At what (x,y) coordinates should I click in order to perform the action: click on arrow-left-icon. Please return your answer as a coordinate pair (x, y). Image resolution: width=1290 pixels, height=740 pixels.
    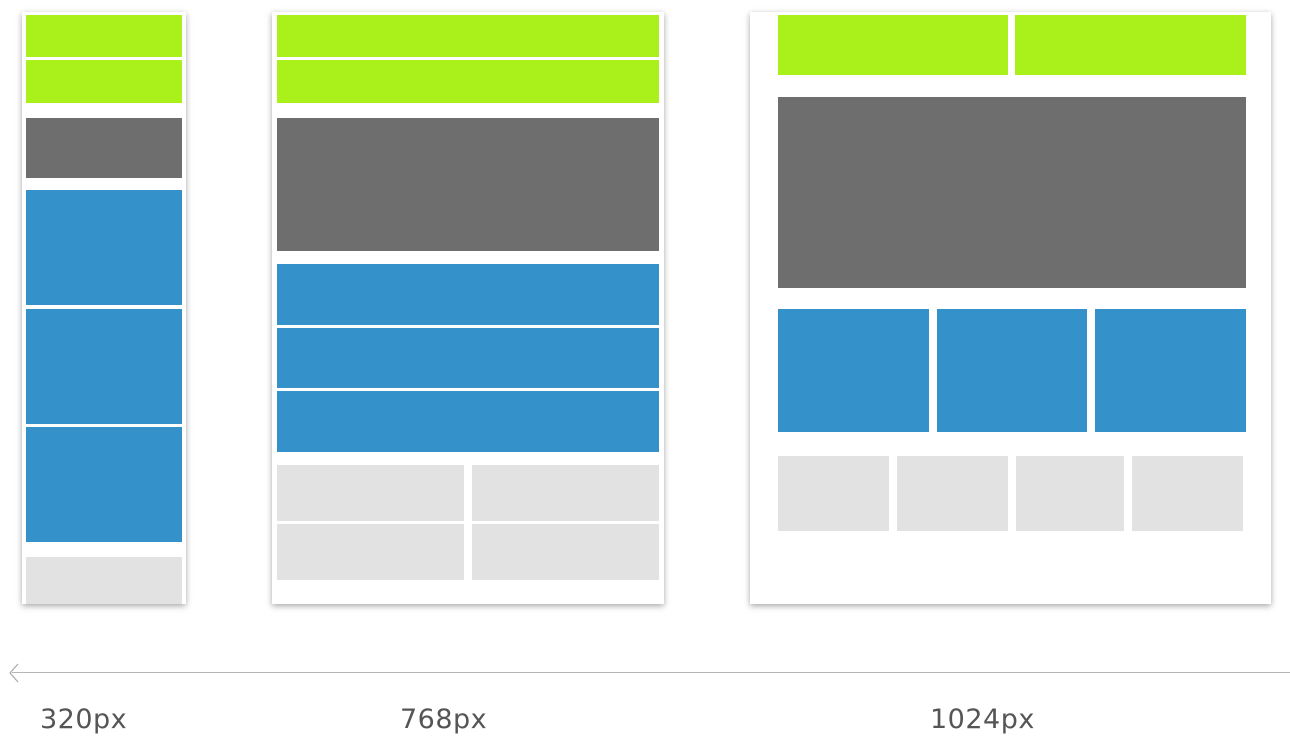
    Looking at the image, I should click on (14, 673).